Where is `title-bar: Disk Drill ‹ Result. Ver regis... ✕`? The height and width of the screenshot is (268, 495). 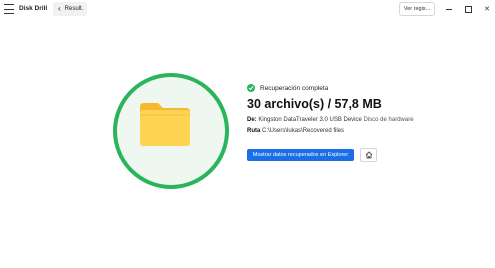 title-bar: Disk Drill ‹ Result. Ver regis... ✕ is located at coordinates (247, 9).